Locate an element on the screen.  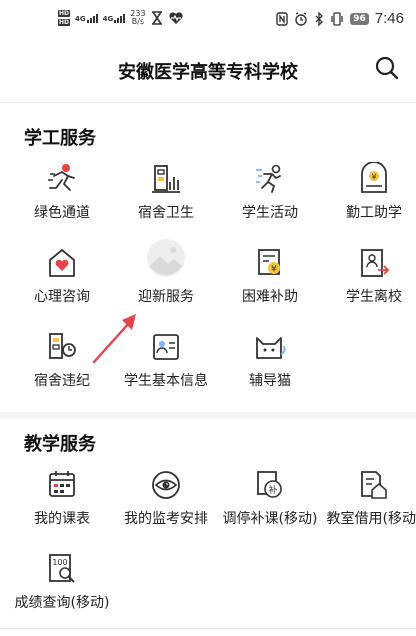
service-item-label: 我的课表 is located at coordinates (62, 519).